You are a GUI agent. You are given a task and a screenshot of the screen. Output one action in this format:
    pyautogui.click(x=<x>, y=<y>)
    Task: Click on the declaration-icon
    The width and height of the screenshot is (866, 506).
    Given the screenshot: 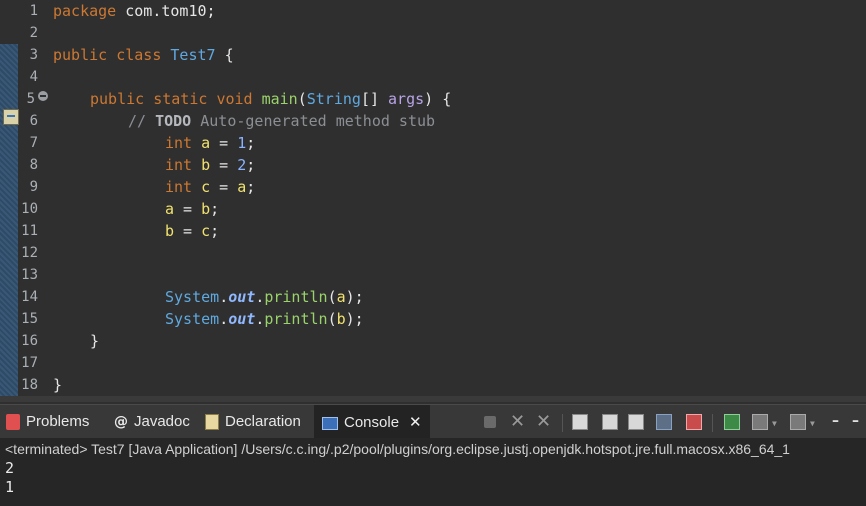 What is the action you would take?
    pyautogui.click(x=212, y=422)
    